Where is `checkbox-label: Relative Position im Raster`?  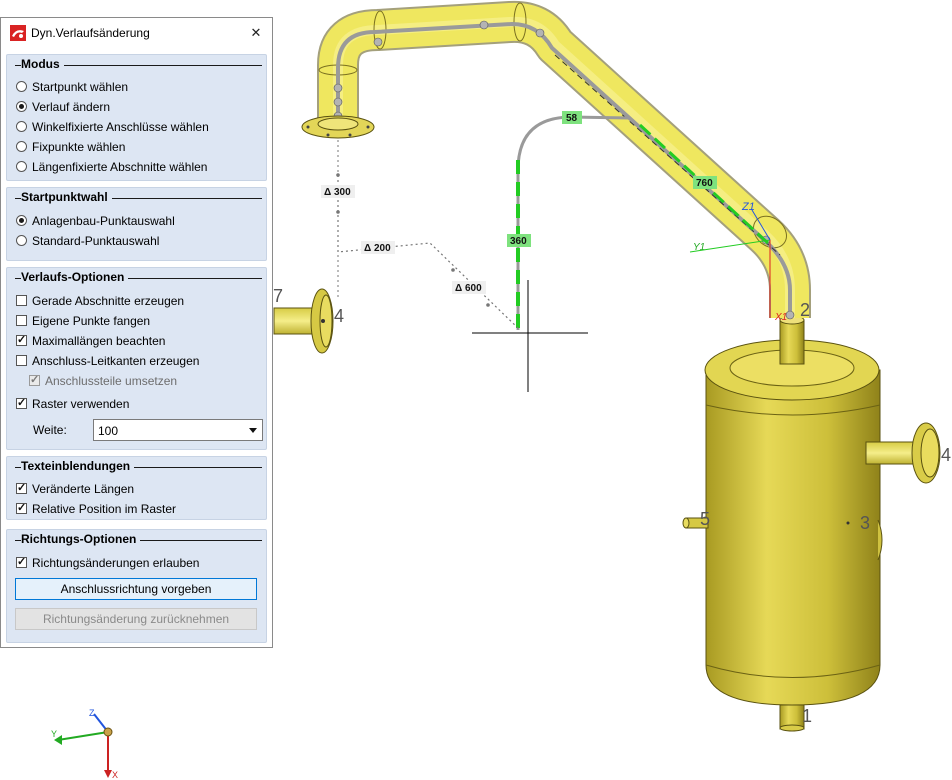
checkbox-label: Relative Position im Raster is located at coordinates (104, 509).